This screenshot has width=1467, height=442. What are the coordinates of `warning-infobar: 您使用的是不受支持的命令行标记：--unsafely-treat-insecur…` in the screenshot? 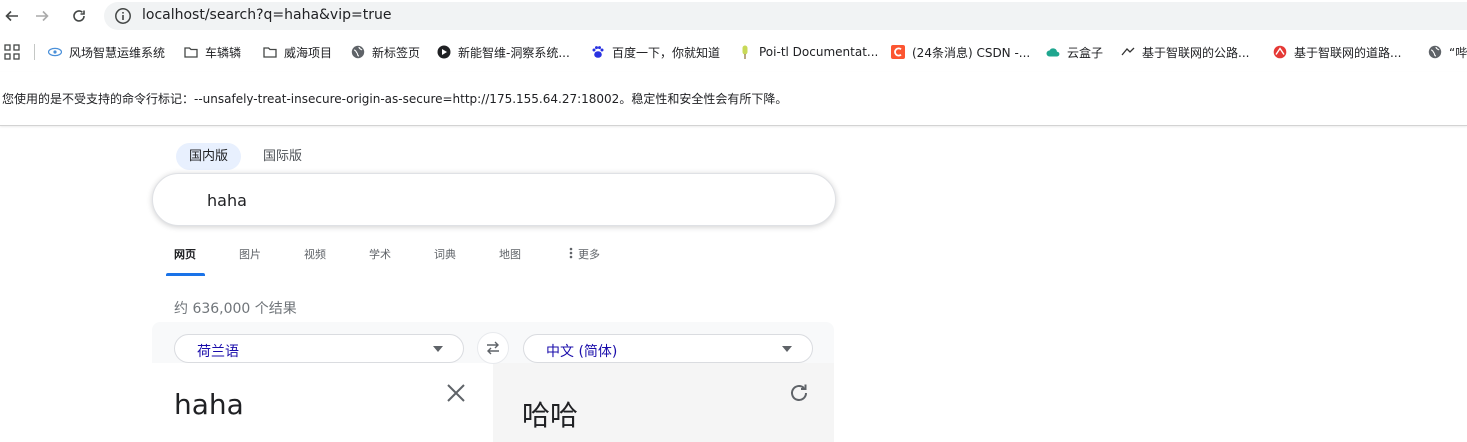 It's located at (733, 99).